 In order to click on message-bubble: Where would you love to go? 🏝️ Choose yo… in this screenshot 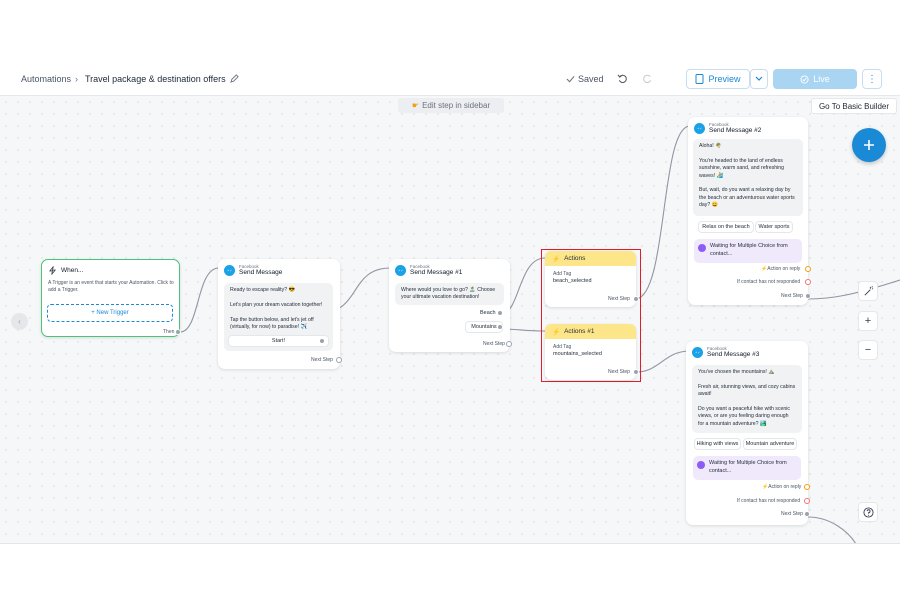, I will do `click(449, 294)`.